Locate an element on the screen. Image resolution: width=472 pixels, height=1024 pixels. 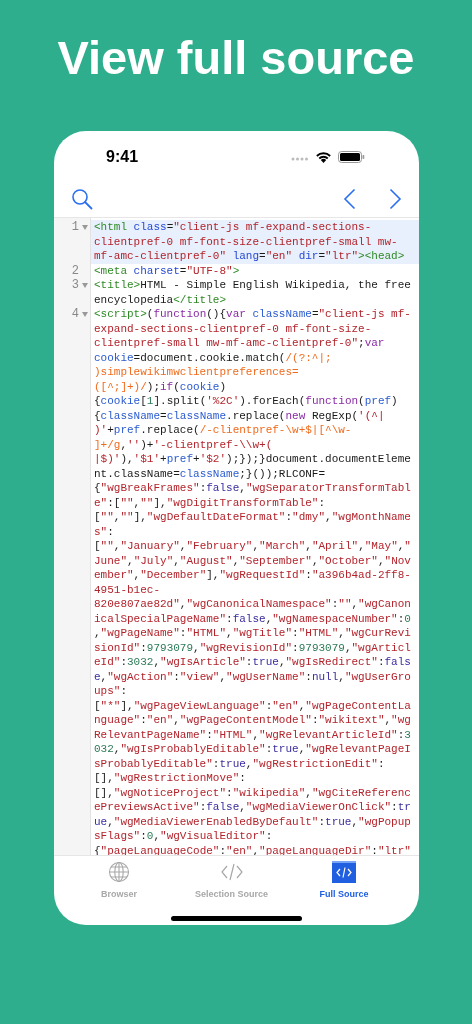
code-line: {"wgBreakFrames":false,"wgSeparatorTransformTabl is located at coordinates (252, 488).